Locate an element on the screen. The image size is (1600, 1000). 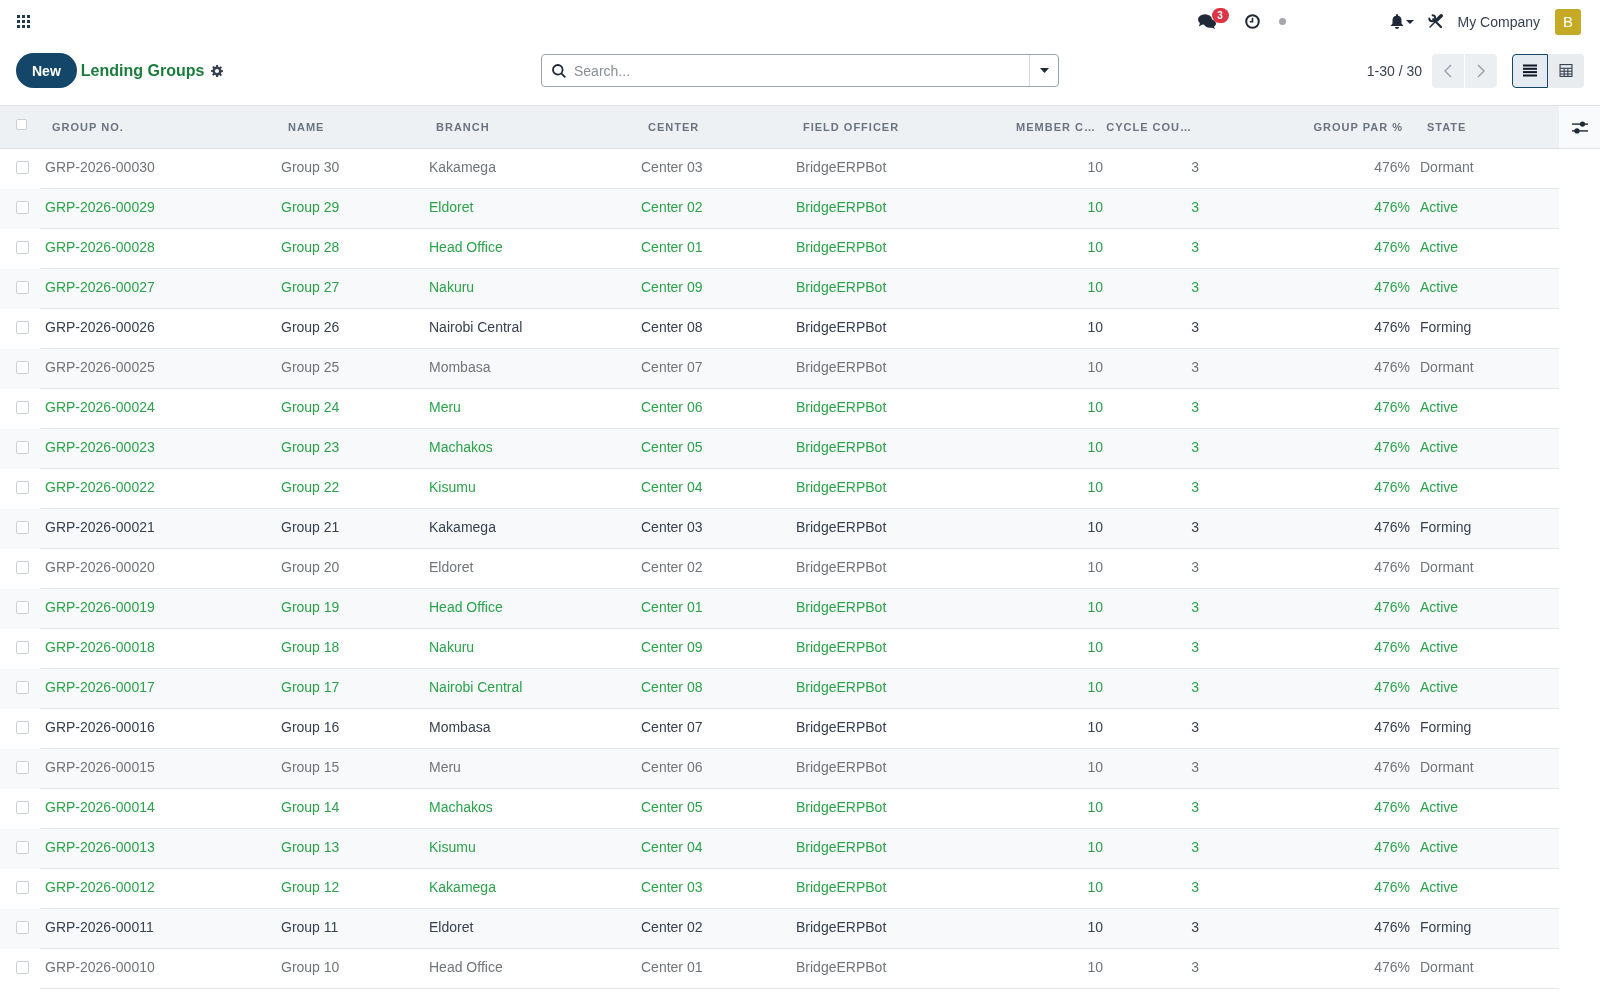
pivot-view-button is located at coordinates (1566, 70).